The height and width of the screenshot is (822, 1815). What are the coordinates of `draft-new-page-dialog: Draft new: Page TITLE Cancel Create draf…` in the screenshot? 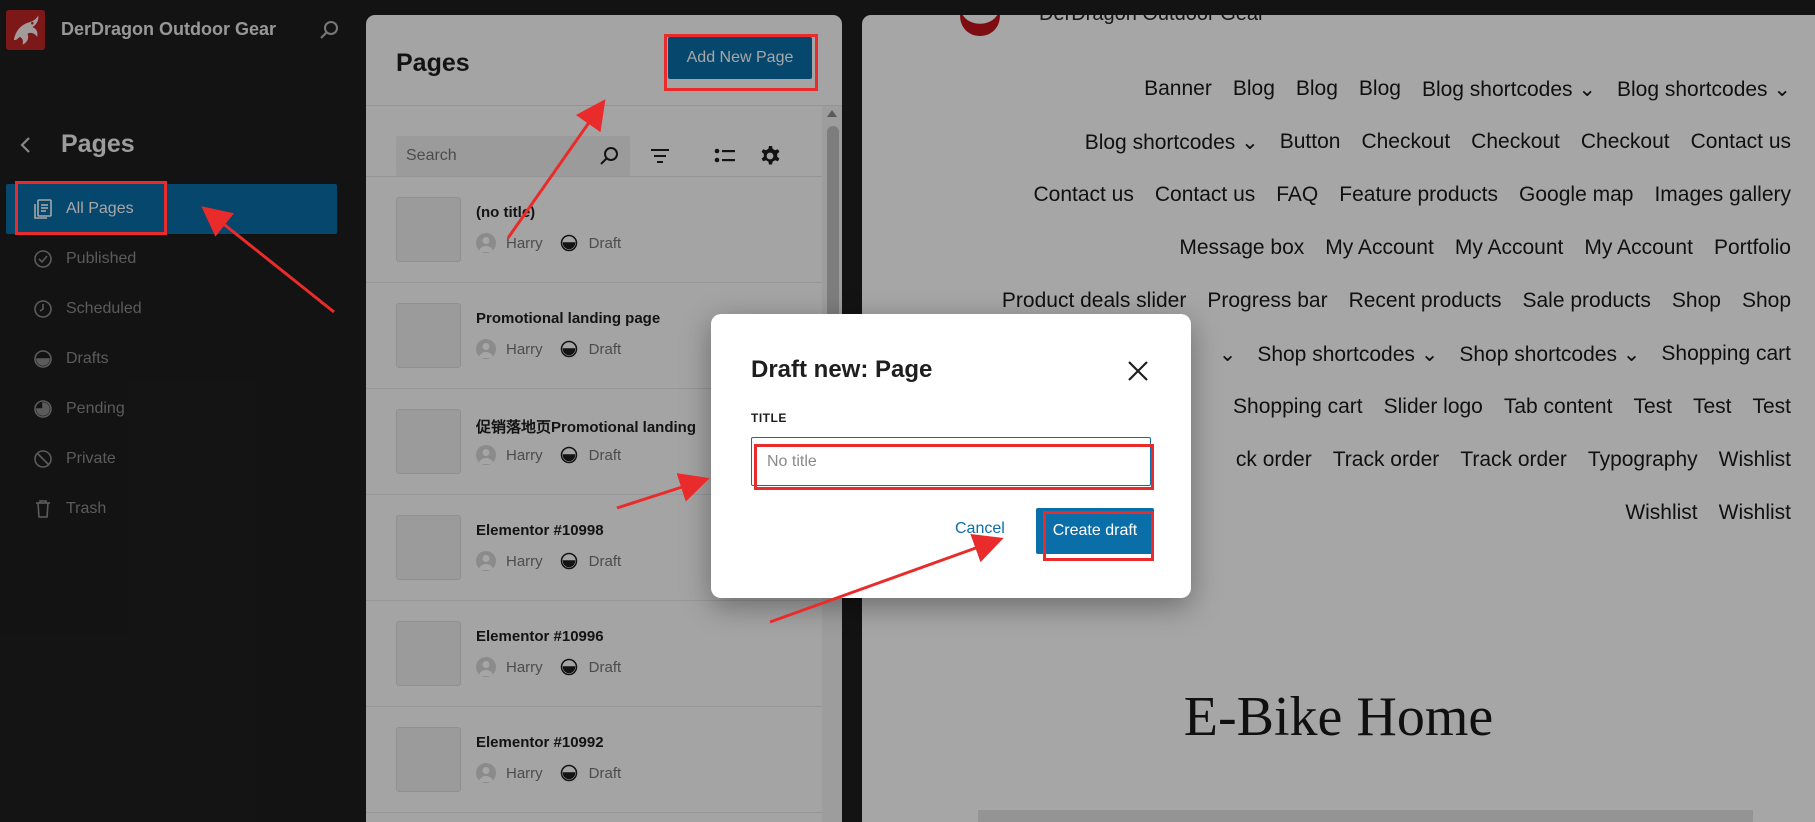 It's located at (951, 456).